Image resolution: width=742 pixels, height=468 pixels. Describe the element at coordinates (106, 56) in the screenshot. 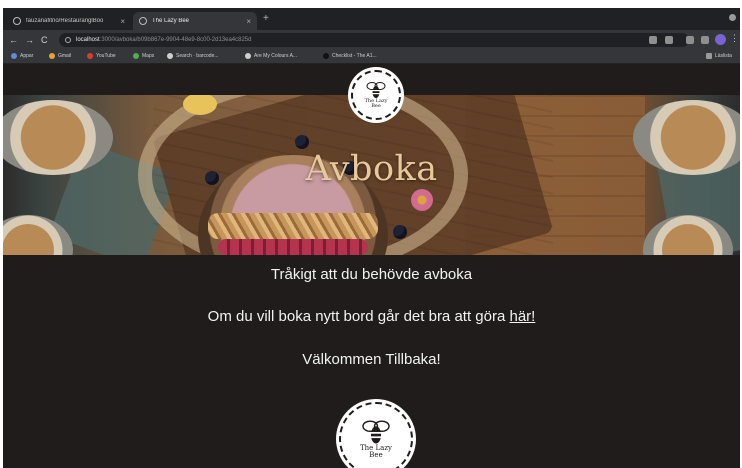

I see `bookmark-label: YouTube` at that location.